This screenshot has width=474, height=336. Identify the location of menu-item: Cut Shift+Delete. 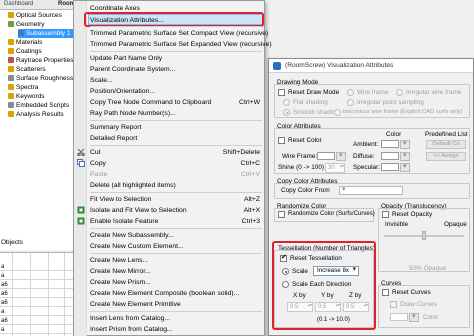
(176, 152).